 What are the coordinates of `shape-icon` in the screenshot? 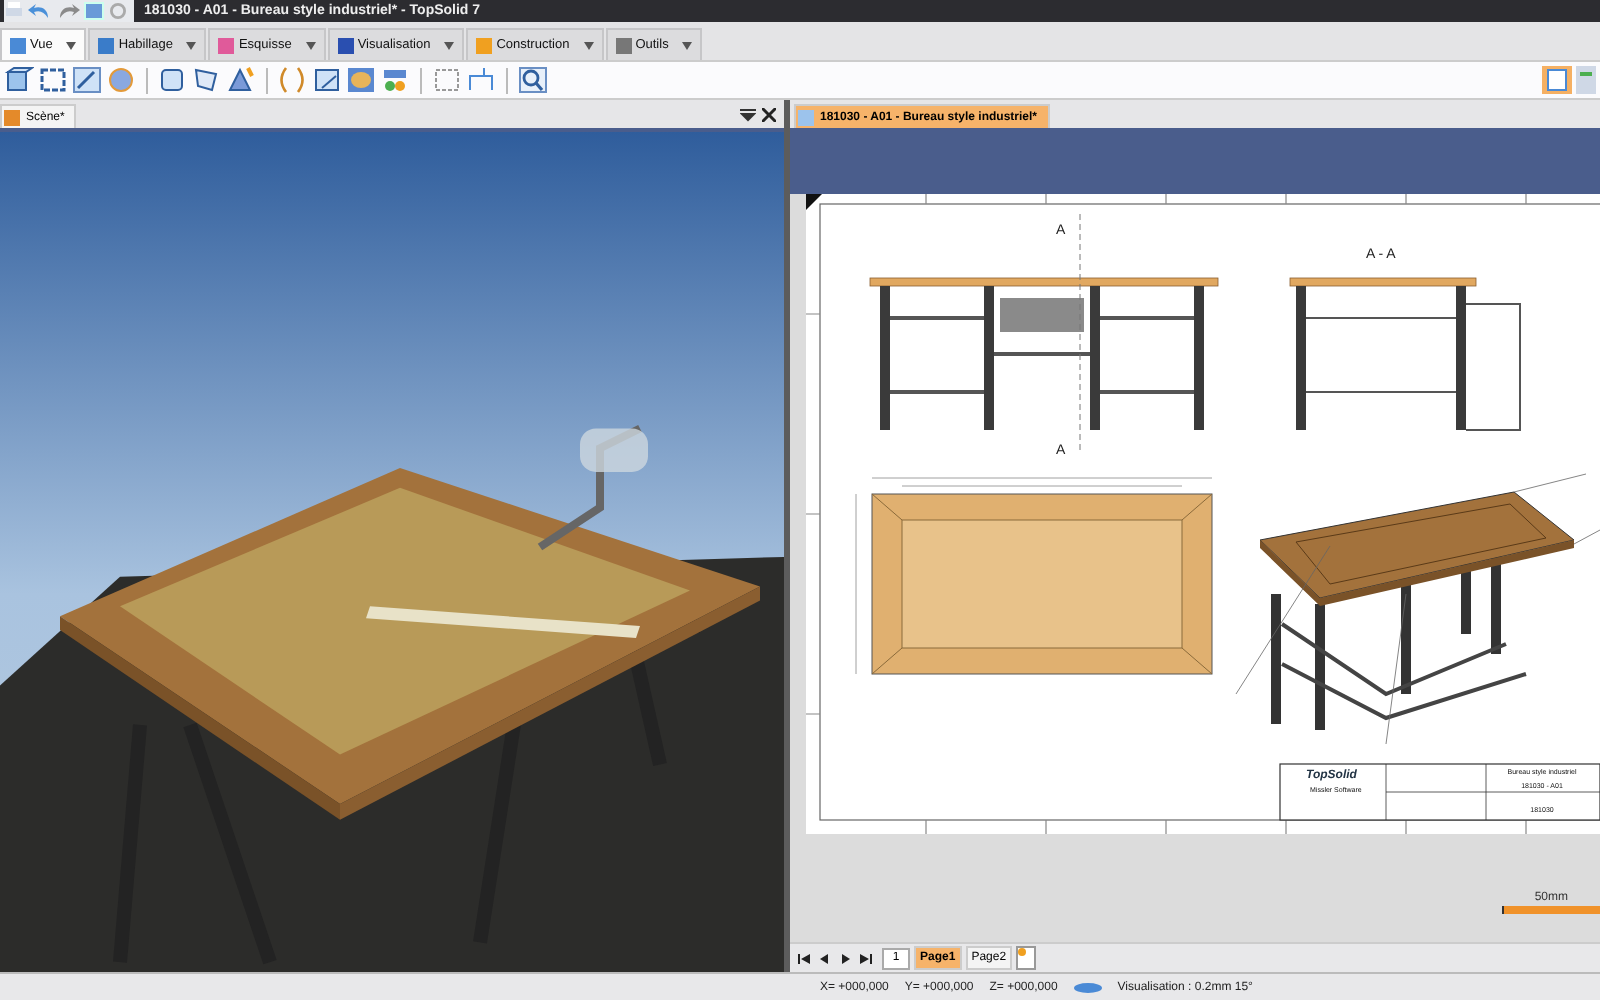 It's located at (207, 80).